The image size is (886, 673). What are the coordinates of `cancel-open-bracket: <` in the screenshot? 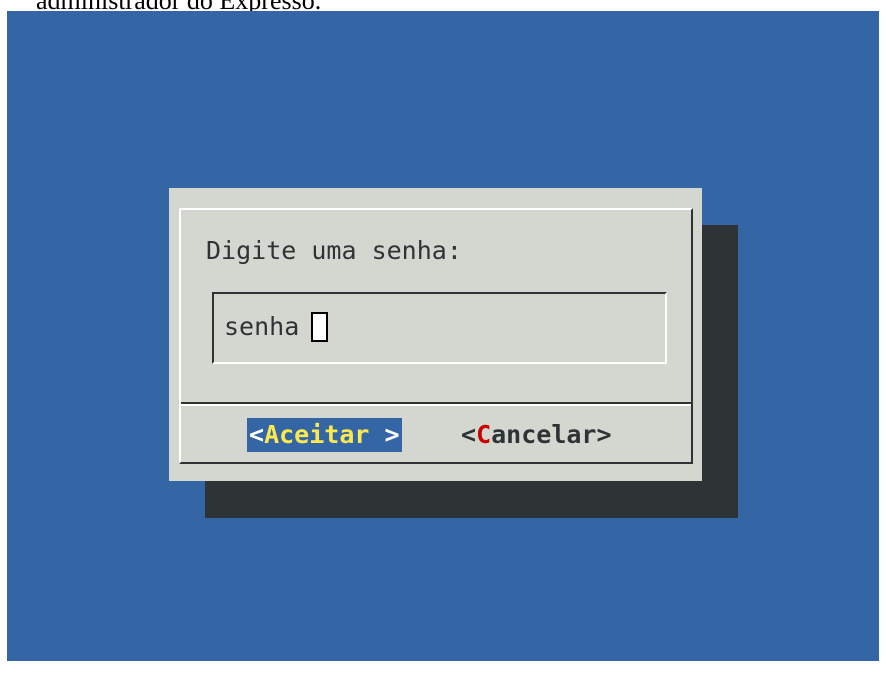 It's located at (469, 434).